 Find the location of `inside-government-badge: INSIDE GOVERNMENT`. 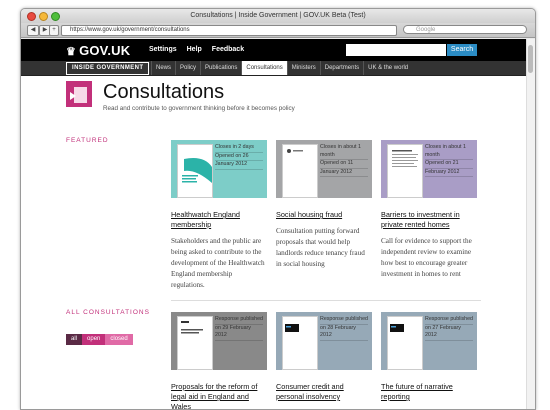

inside-government-badge: INSIDE GOVERNMENT is located at coordinates (108, 68).